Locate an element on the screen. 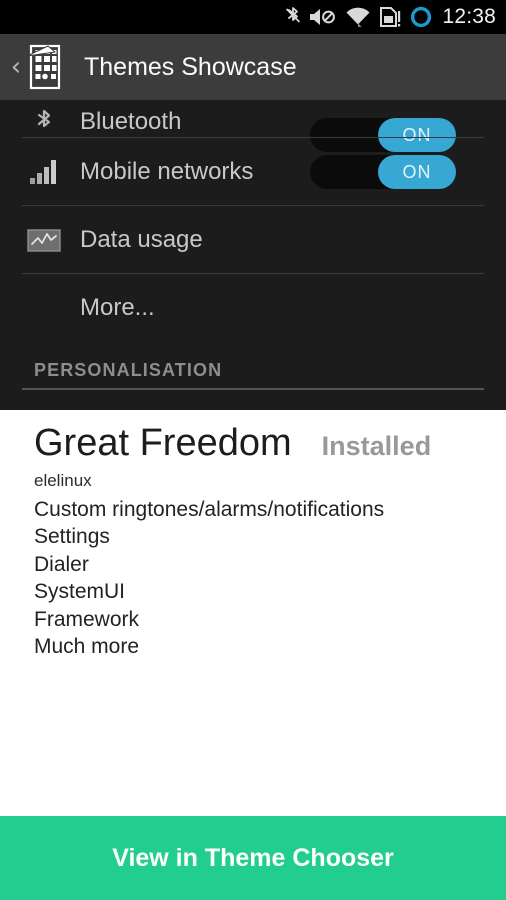 This screenshot has height=900, width=506. list-item: Framework is located at coordinates (87, 619).